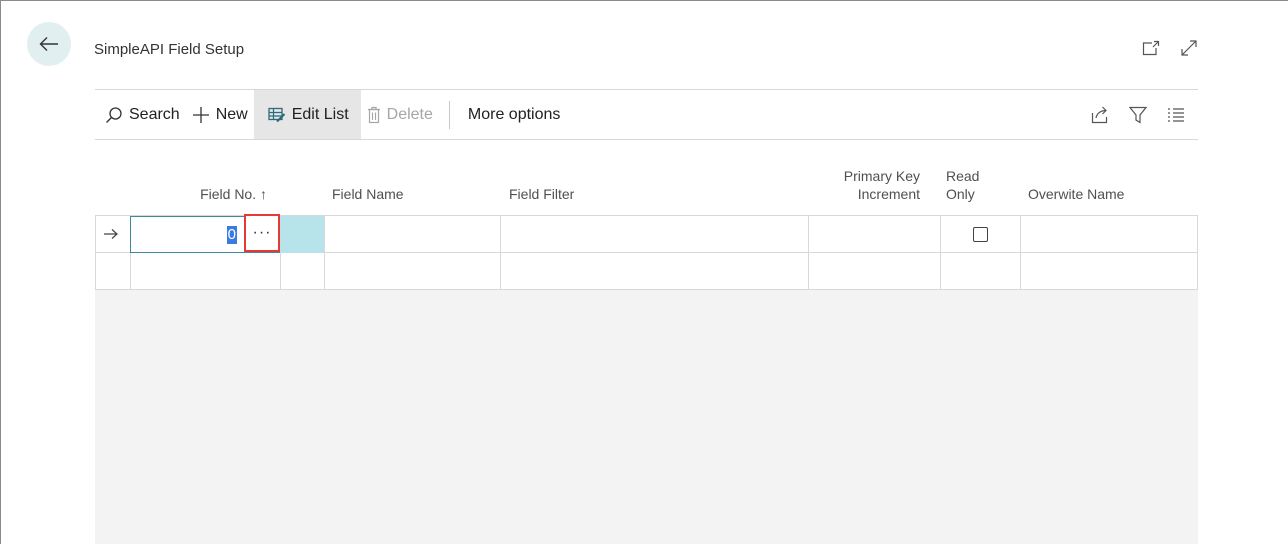 Image resolution: width=1288 pixels, height=544 pixels. I want to click on column-header-field-name: Field Name, so click(412, 177).